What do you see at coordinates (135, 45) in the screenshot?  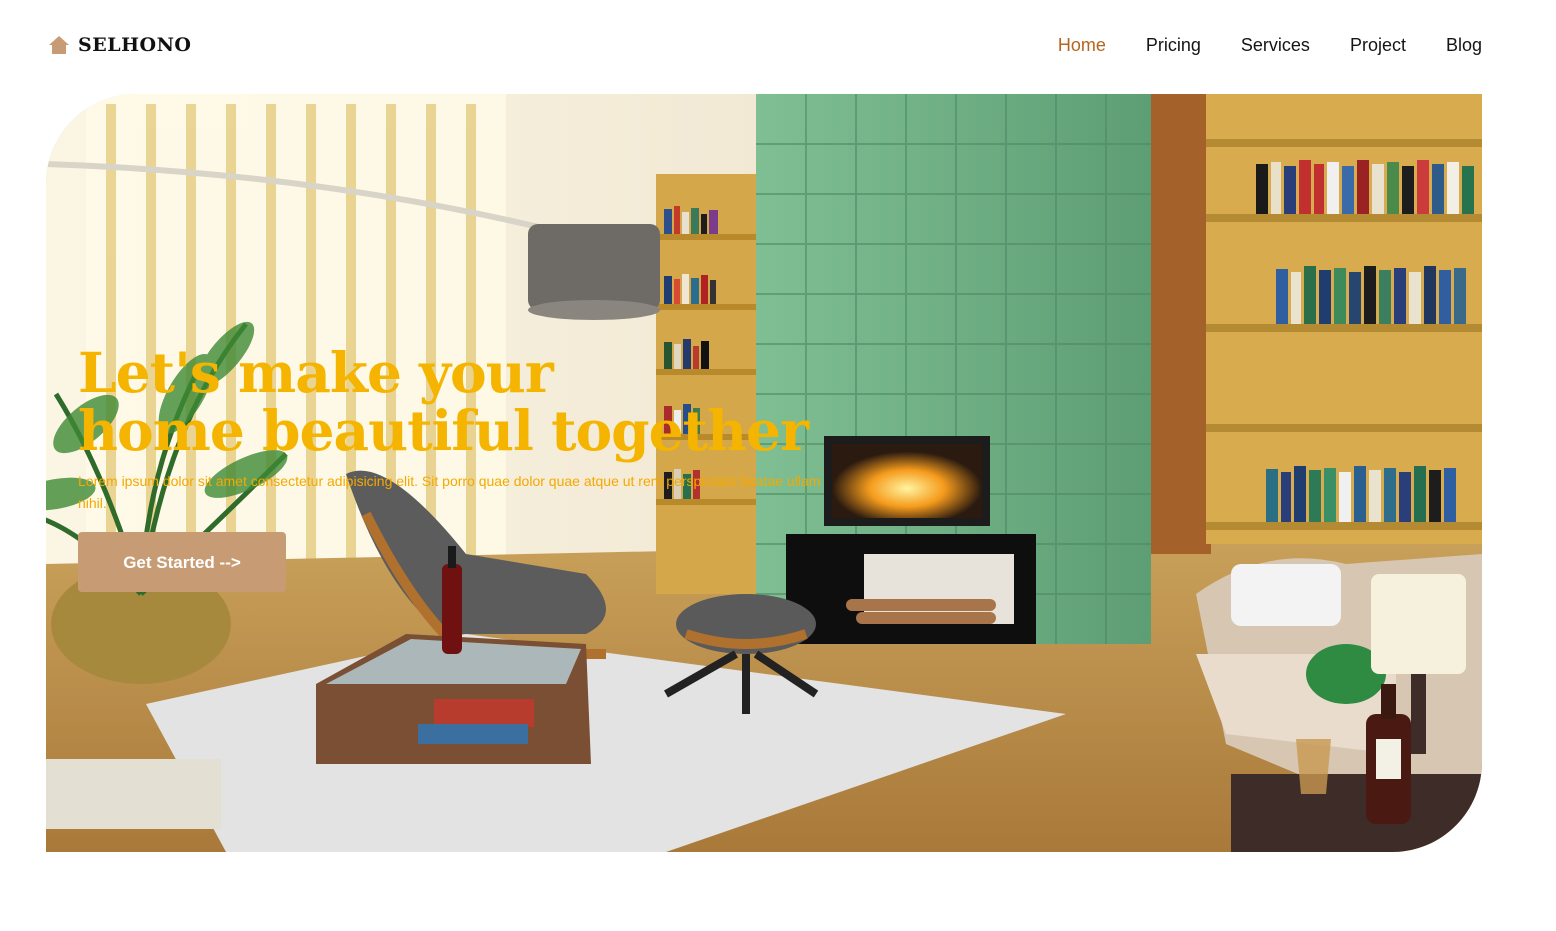 I see `brand-name: SELHONO` at bounding box center [135, 45].